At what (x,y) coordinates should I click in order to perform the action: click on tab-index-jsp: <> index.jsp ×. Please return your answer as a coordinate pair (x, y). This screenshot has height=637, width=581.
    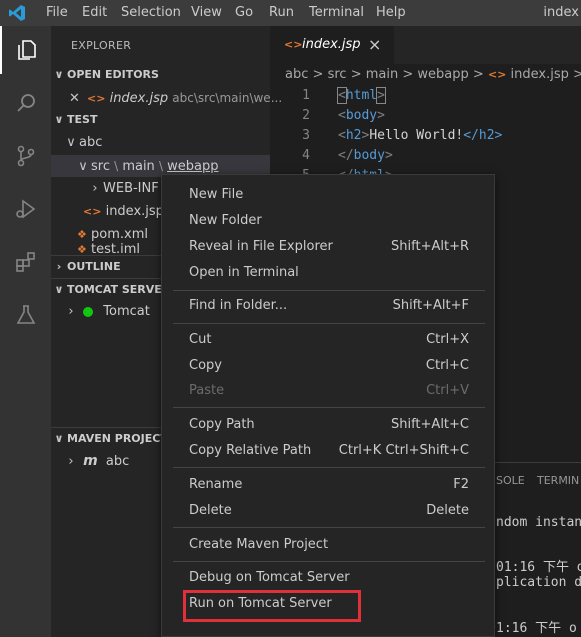
    Looking at the image, I should click on (332, 45).